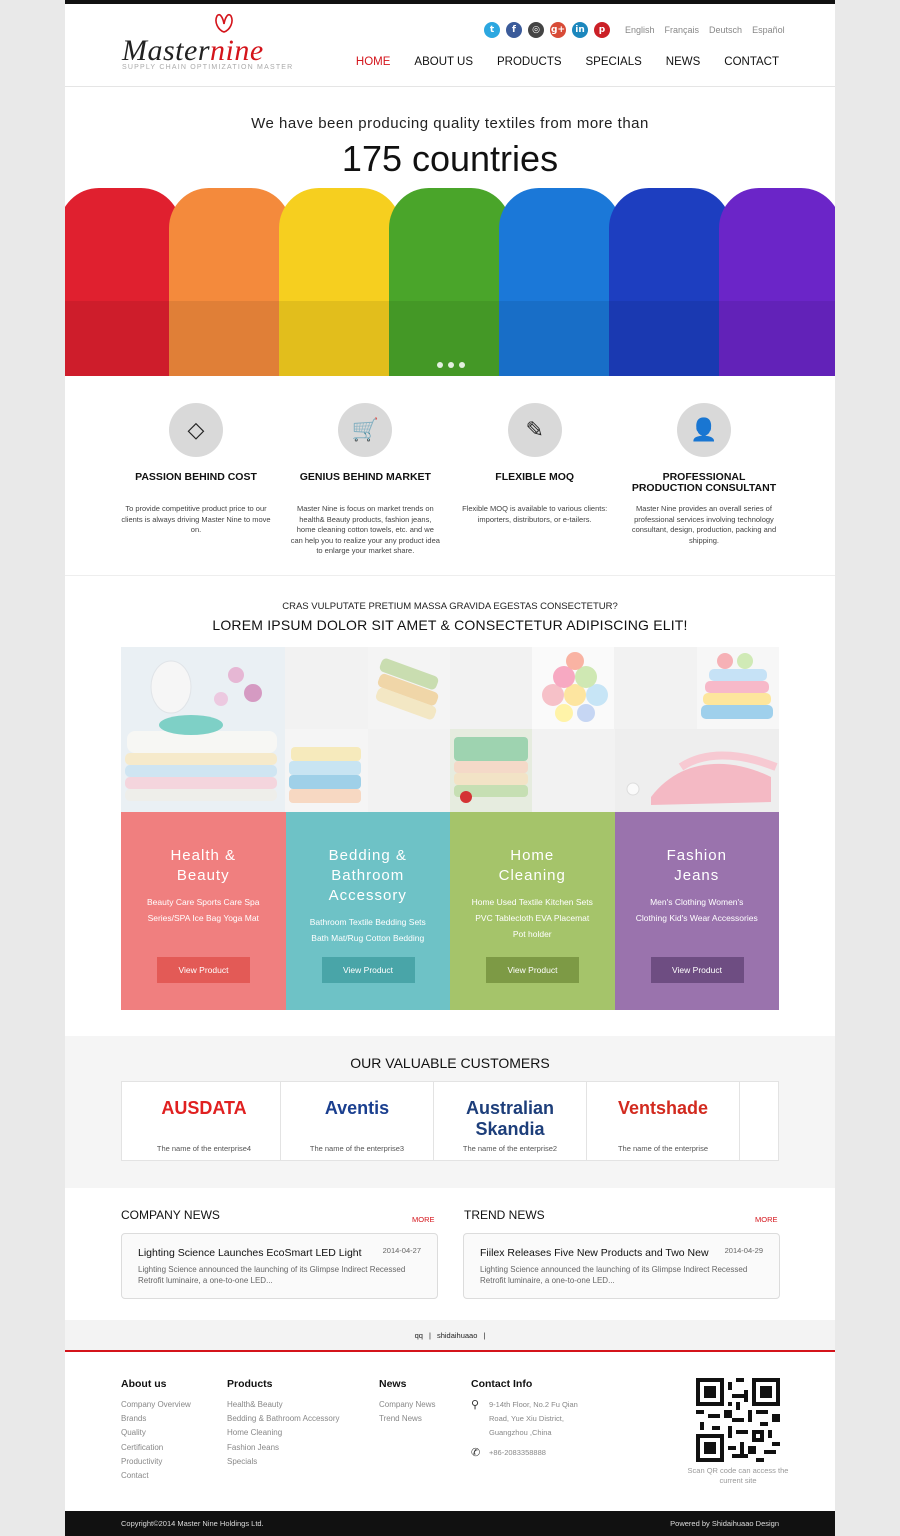 The image size is (900, 1536). What do you see at coordinates (759, 1121) in the screenshot?
I see `customer-card: V The` at bounding box center [759, 1121].